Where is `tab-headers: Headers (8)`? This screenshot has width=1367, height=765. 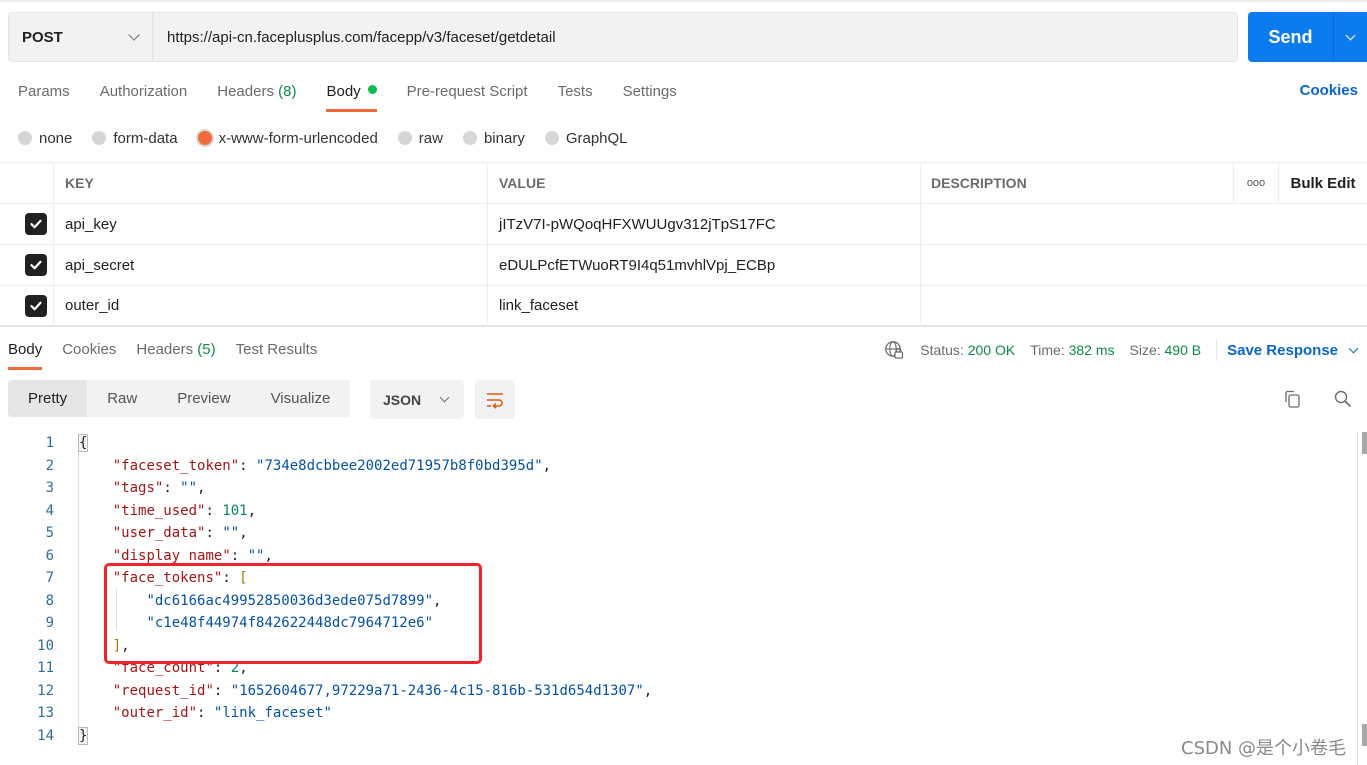 tab-headers: Headers (8) is located at coordinates (256, 97).